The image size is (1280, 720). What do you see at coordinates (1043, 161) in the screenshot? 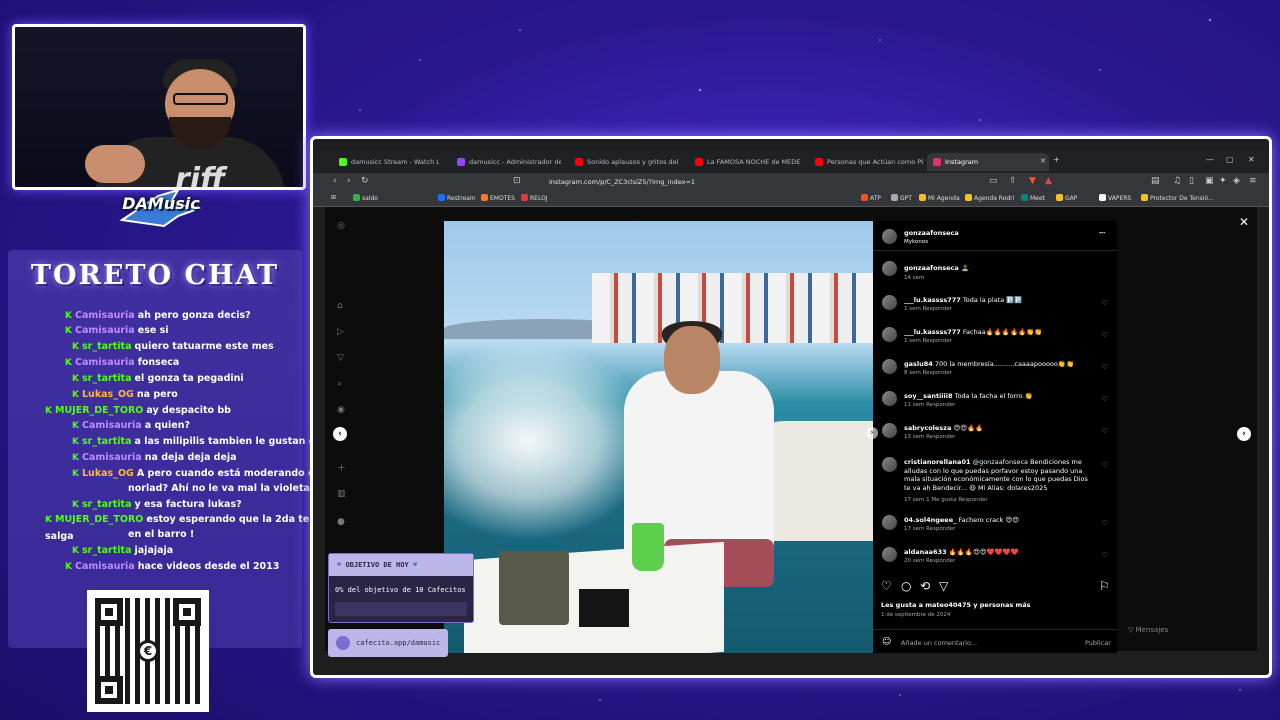
I see `close-tab-icon: ✕` at bounding box center [1043, 161].